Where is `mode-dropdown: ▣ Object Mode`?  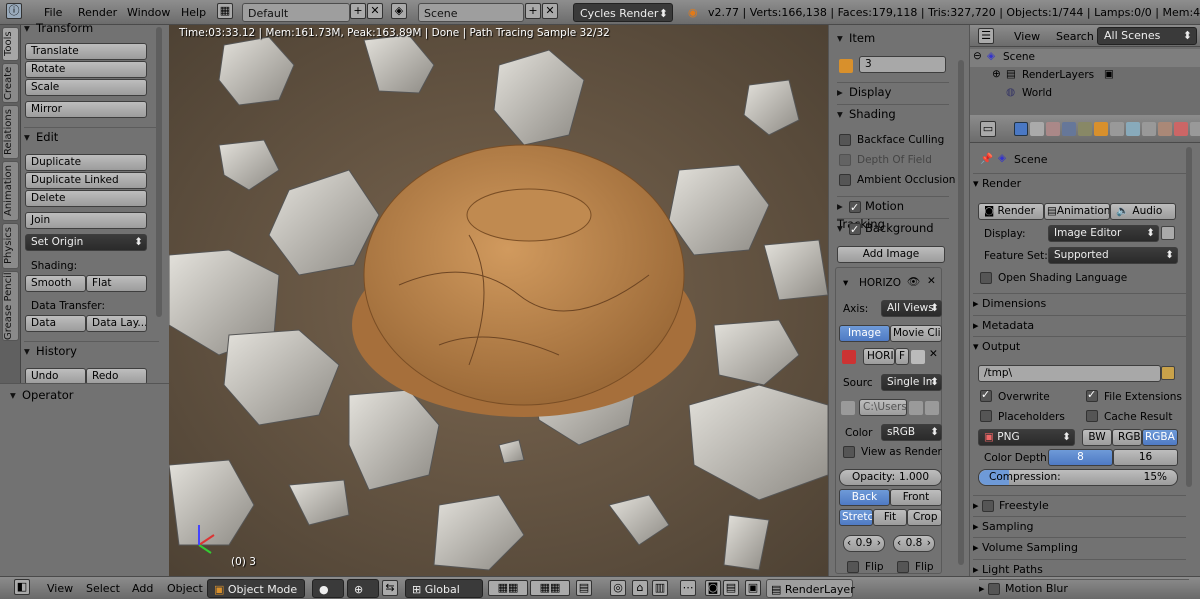
mode-dropdown: ▣ Object Mode is located at coordinates (256, 588).